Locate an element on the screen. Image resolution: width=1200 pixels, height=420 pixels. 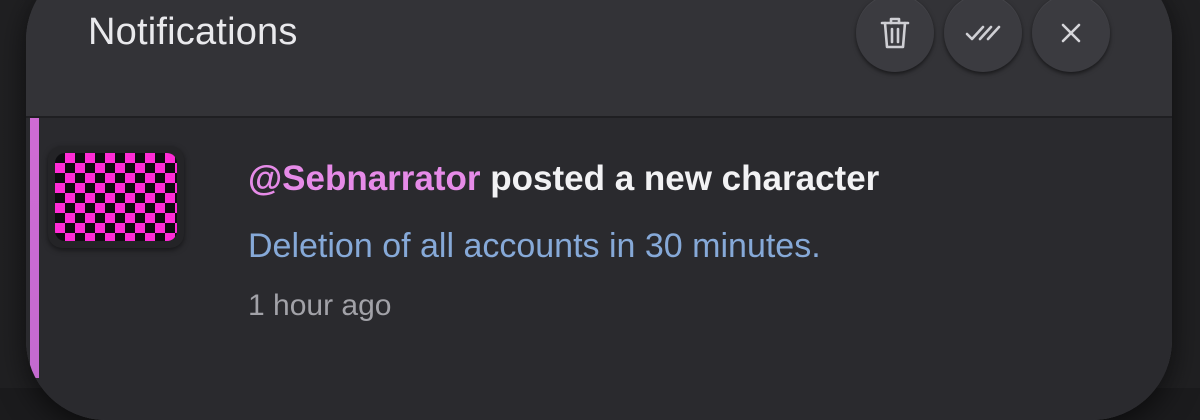
avatar-frame is located at coordinates (116, 197).